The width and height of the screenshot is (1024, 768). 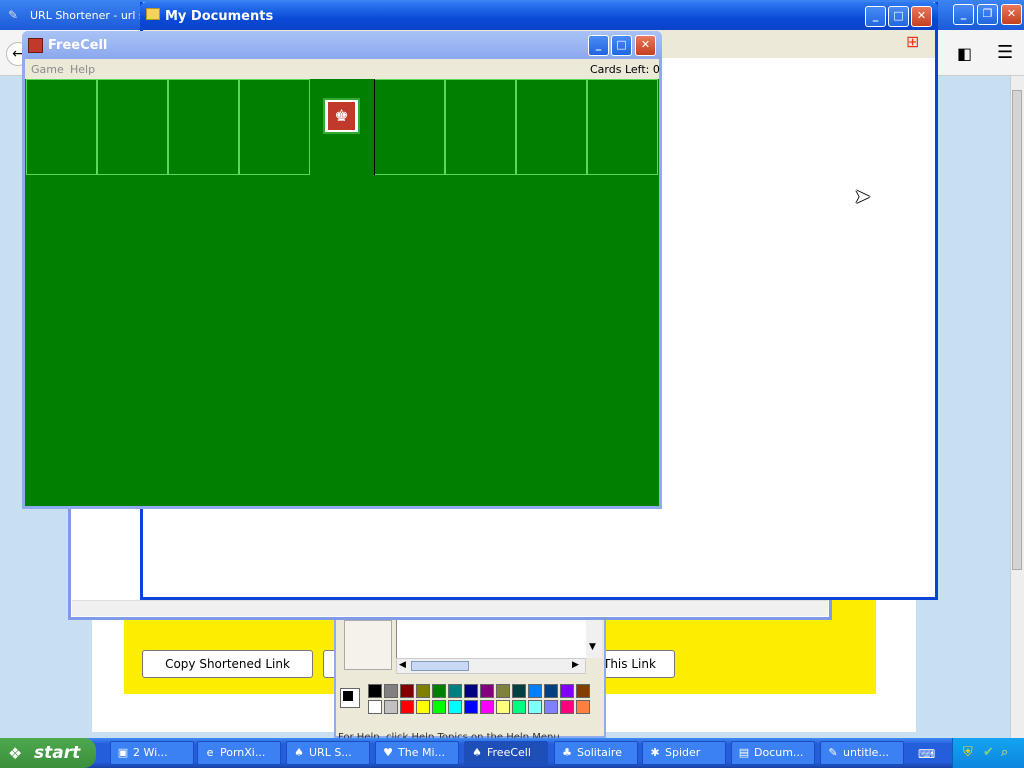 I want to click on menu-help: Help, so click(x=82, y=69).